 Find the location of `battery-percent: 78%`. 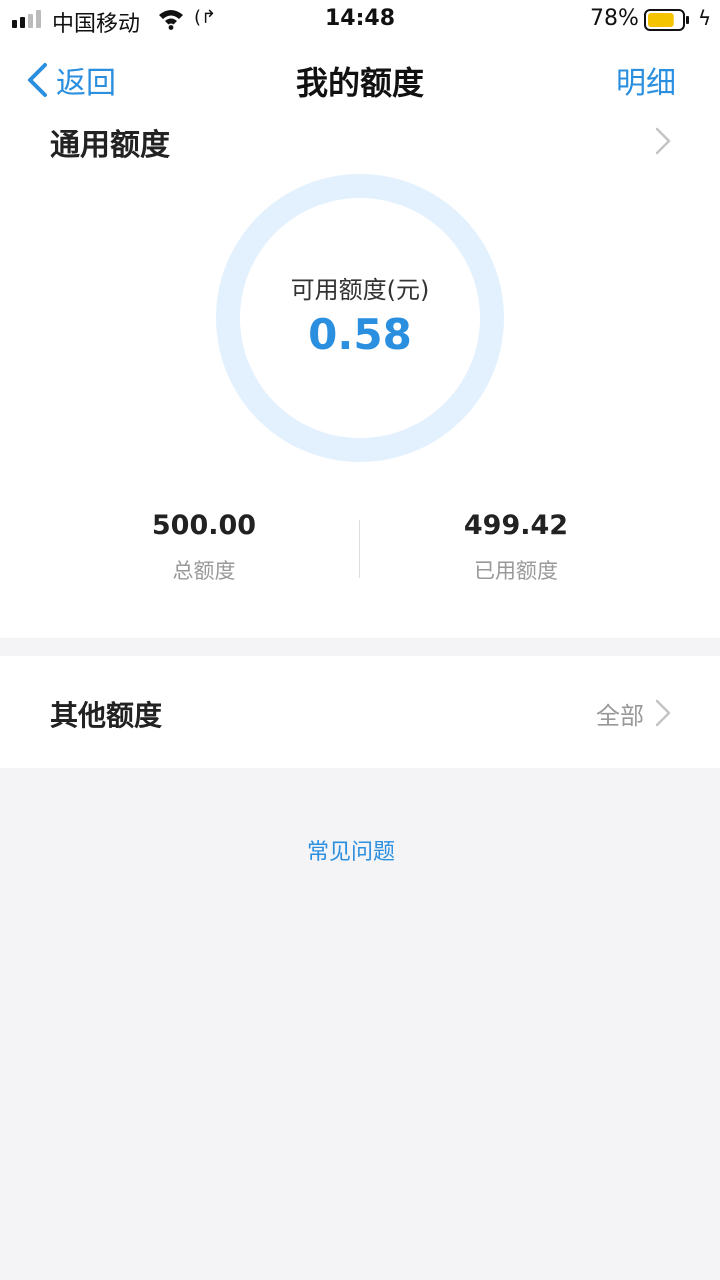

battery-percent: 78% is located at coordinates (614, 18).